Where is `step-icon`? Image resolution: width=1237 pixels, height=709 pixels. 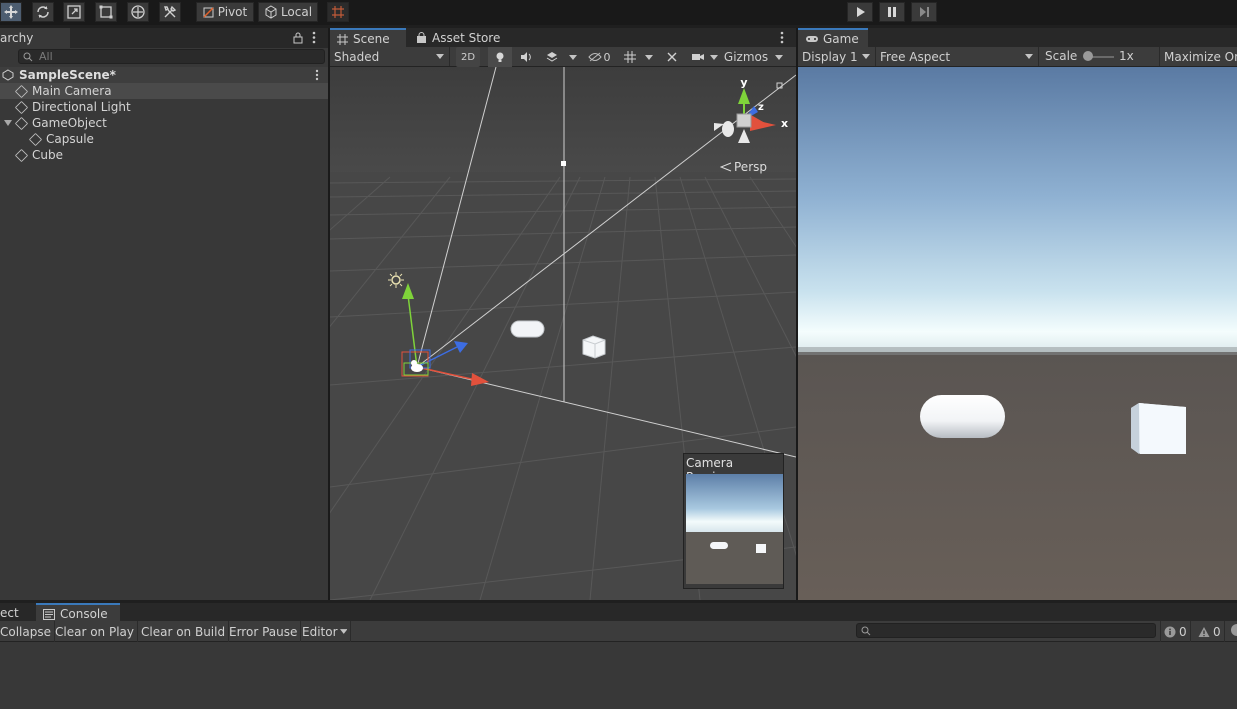 step-icon is located at coordinates (924, 12).